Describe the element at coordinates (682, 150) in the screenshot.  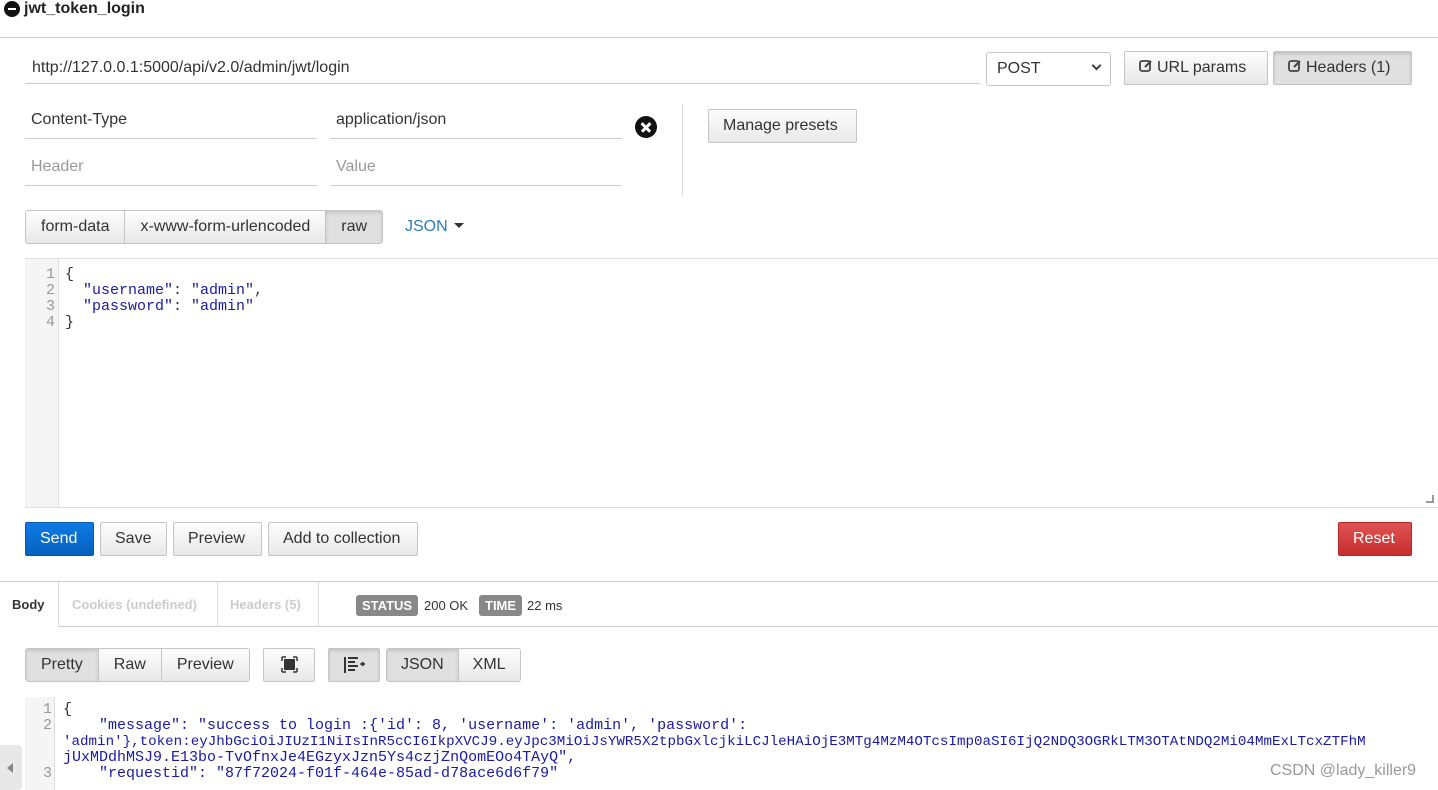
I see `divider` at that location.